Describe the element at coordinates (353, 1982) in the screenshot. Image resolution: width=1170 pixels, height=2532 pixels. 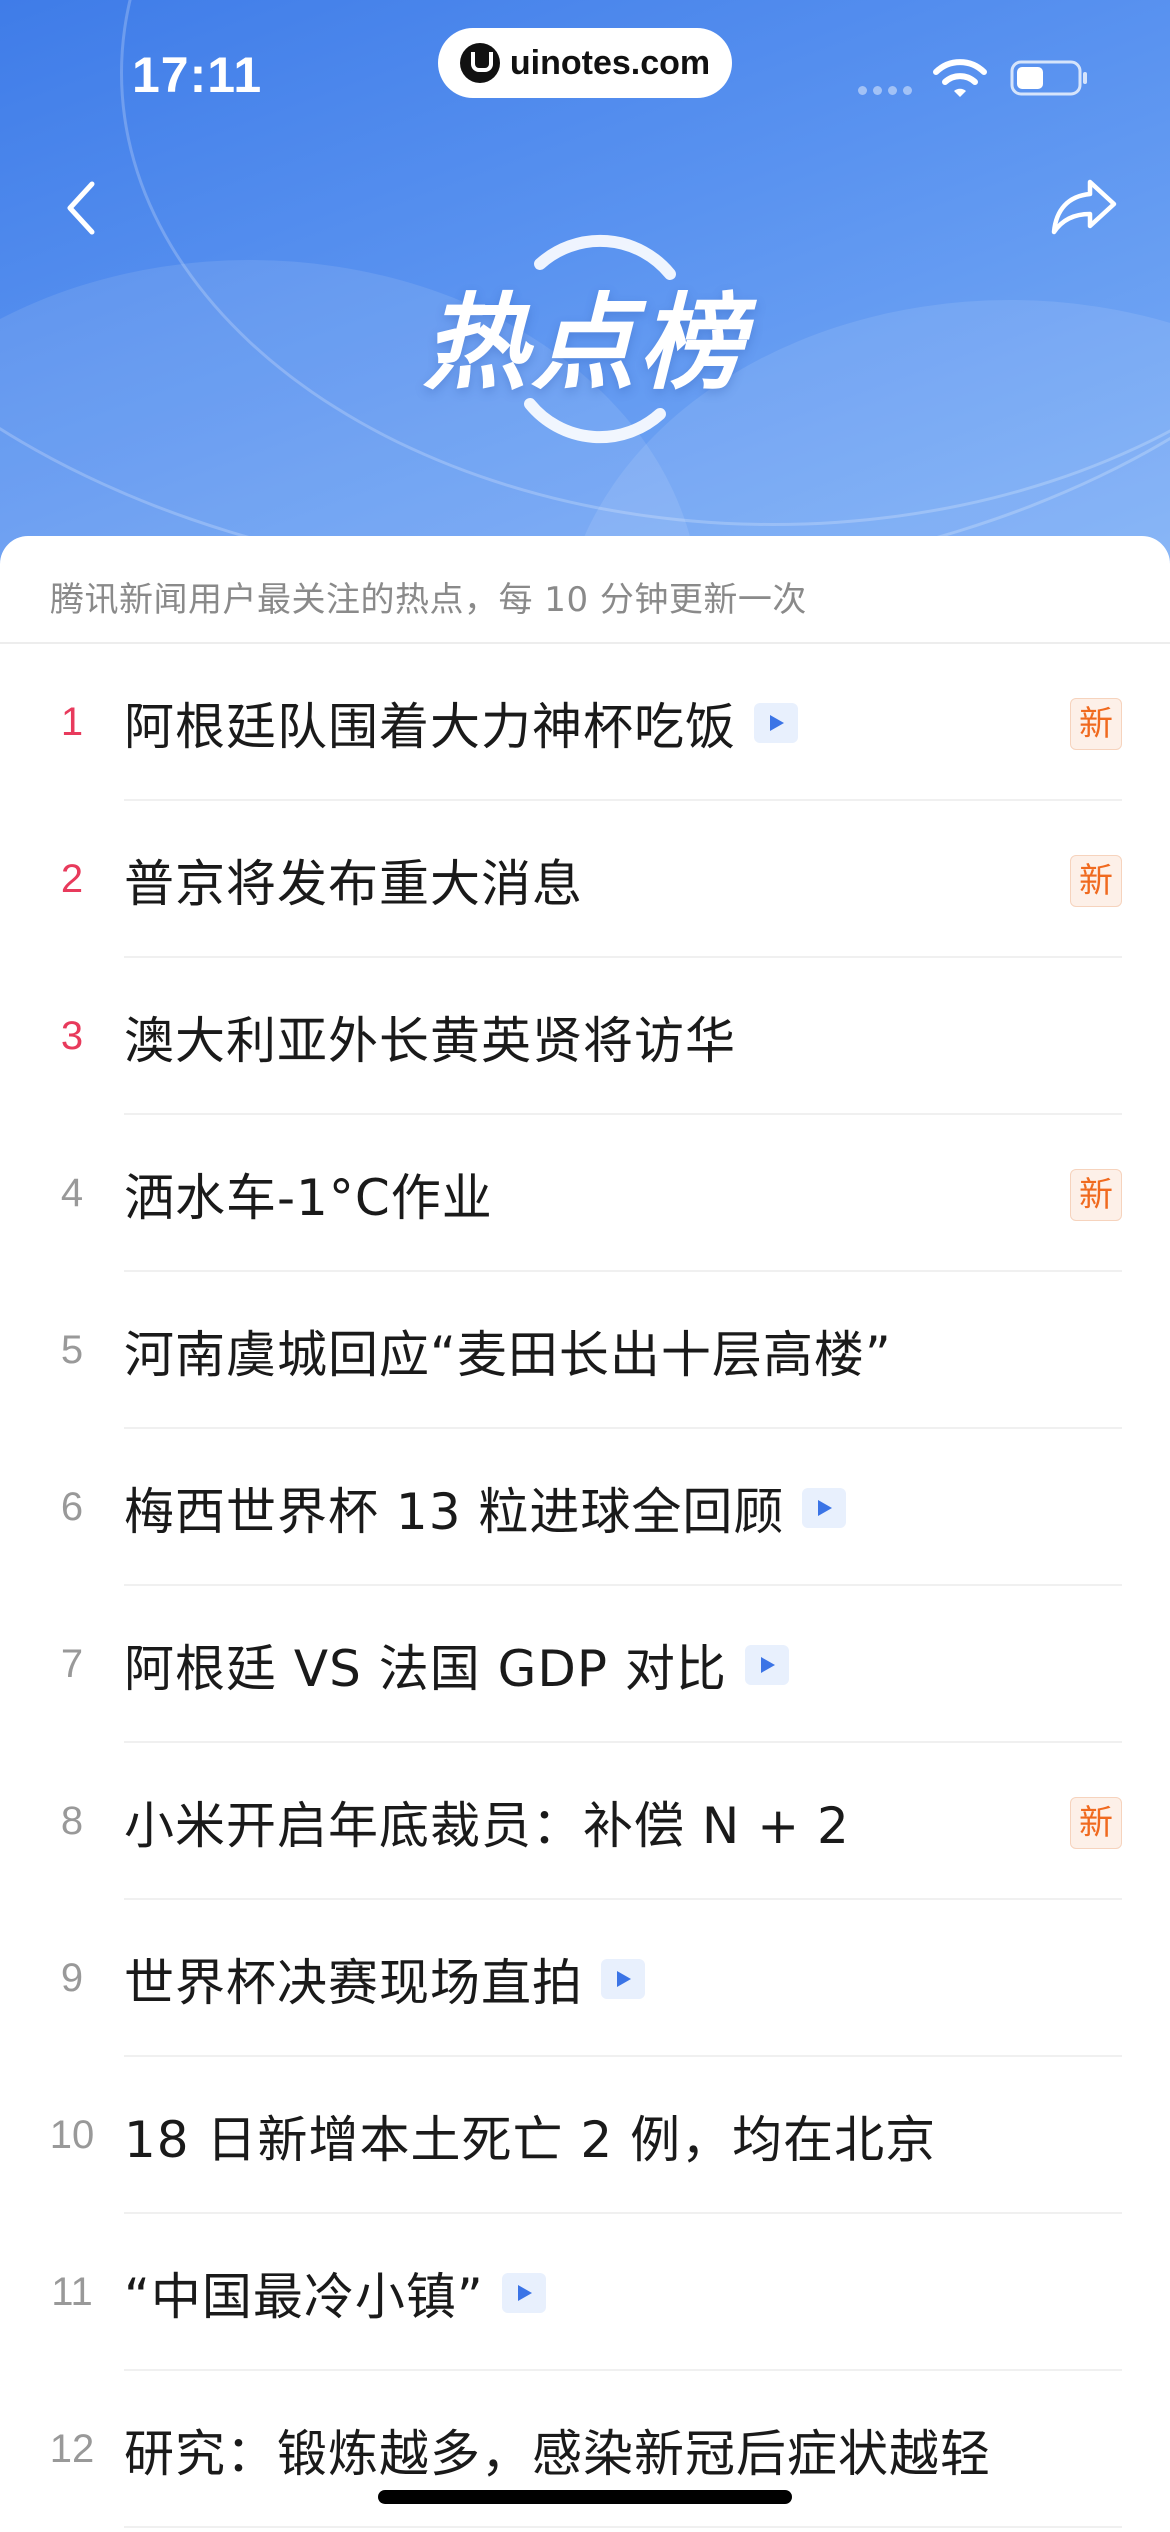
I see `item-title: 世界杯决赛现场直拍` at that location.